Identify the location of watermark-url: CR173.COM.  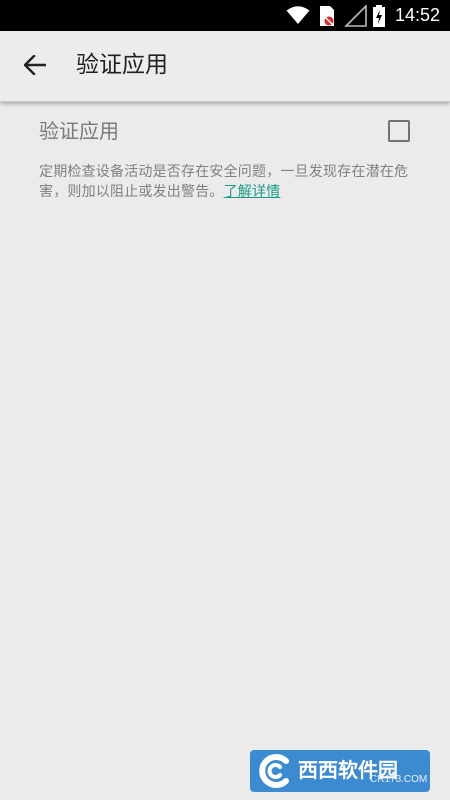
(399, 779).